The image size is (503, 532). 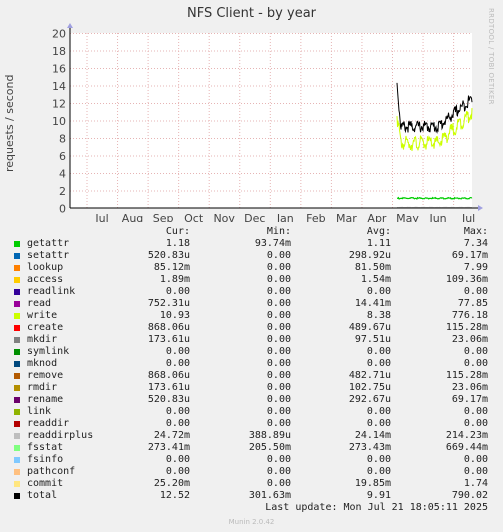 I want to click on x-tick-label: Jun, so click(x=437, y=217).